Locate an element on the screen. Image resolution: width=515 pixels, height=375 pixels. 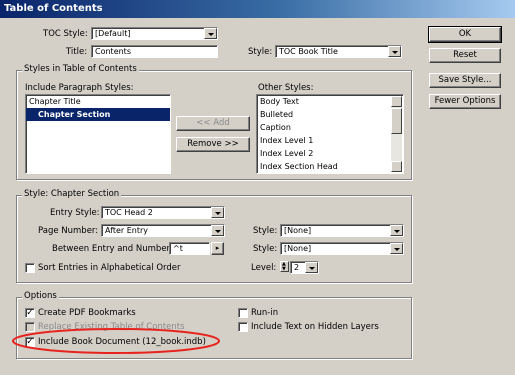
between-entry-menu-button: ▸ is located at coordinates (217, 248).